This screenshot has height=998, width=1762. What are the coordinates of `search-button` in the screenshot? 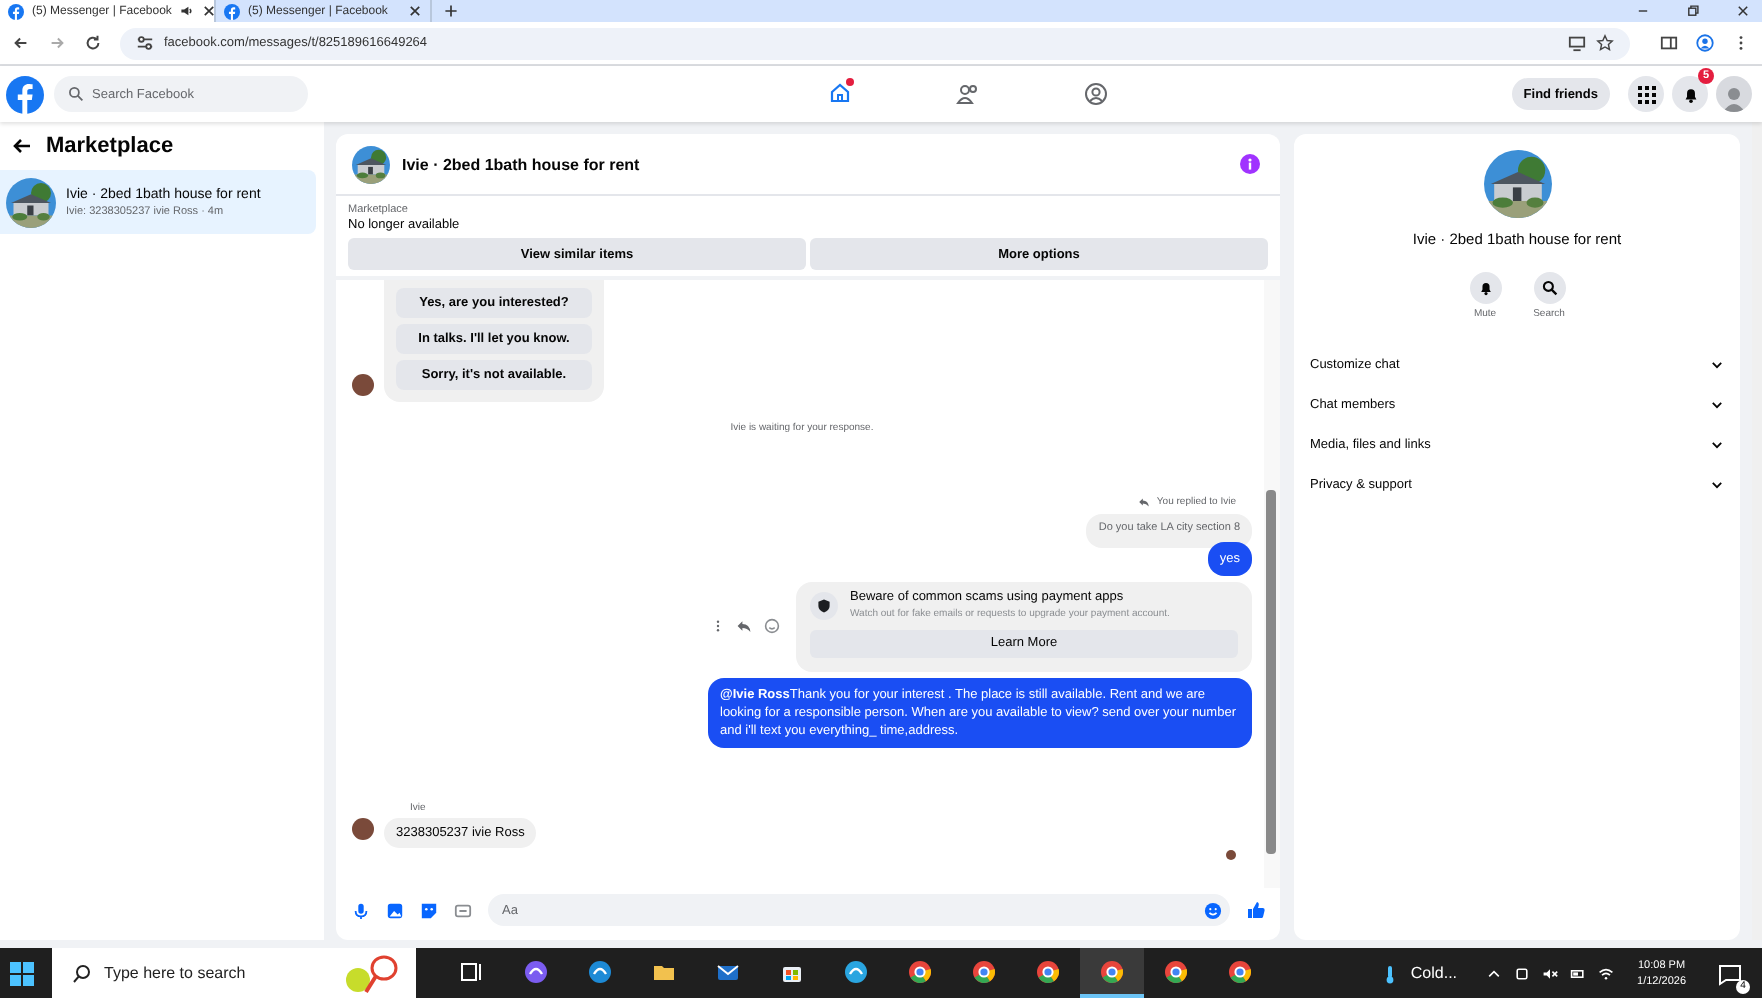 It's located at (1549, 288).